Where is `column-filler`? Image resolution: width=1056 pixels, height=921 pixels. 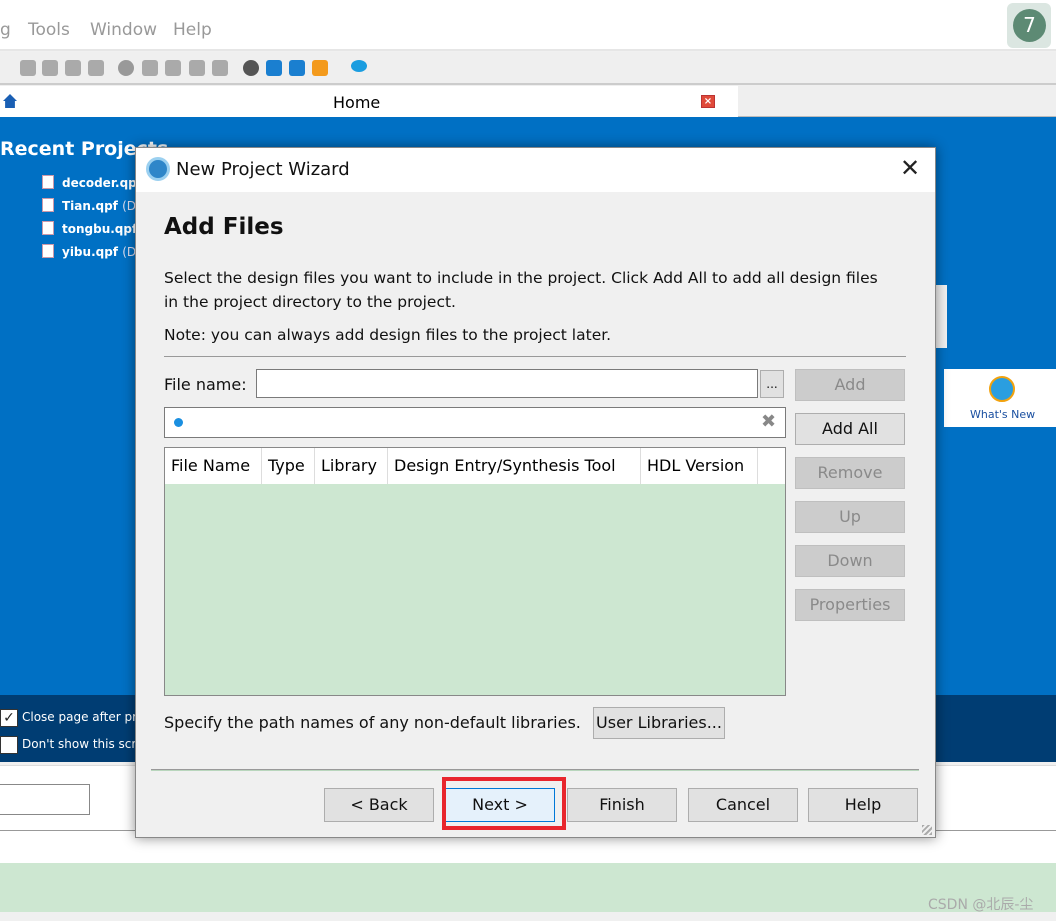
column-filler is located at coordinates (771, 466).